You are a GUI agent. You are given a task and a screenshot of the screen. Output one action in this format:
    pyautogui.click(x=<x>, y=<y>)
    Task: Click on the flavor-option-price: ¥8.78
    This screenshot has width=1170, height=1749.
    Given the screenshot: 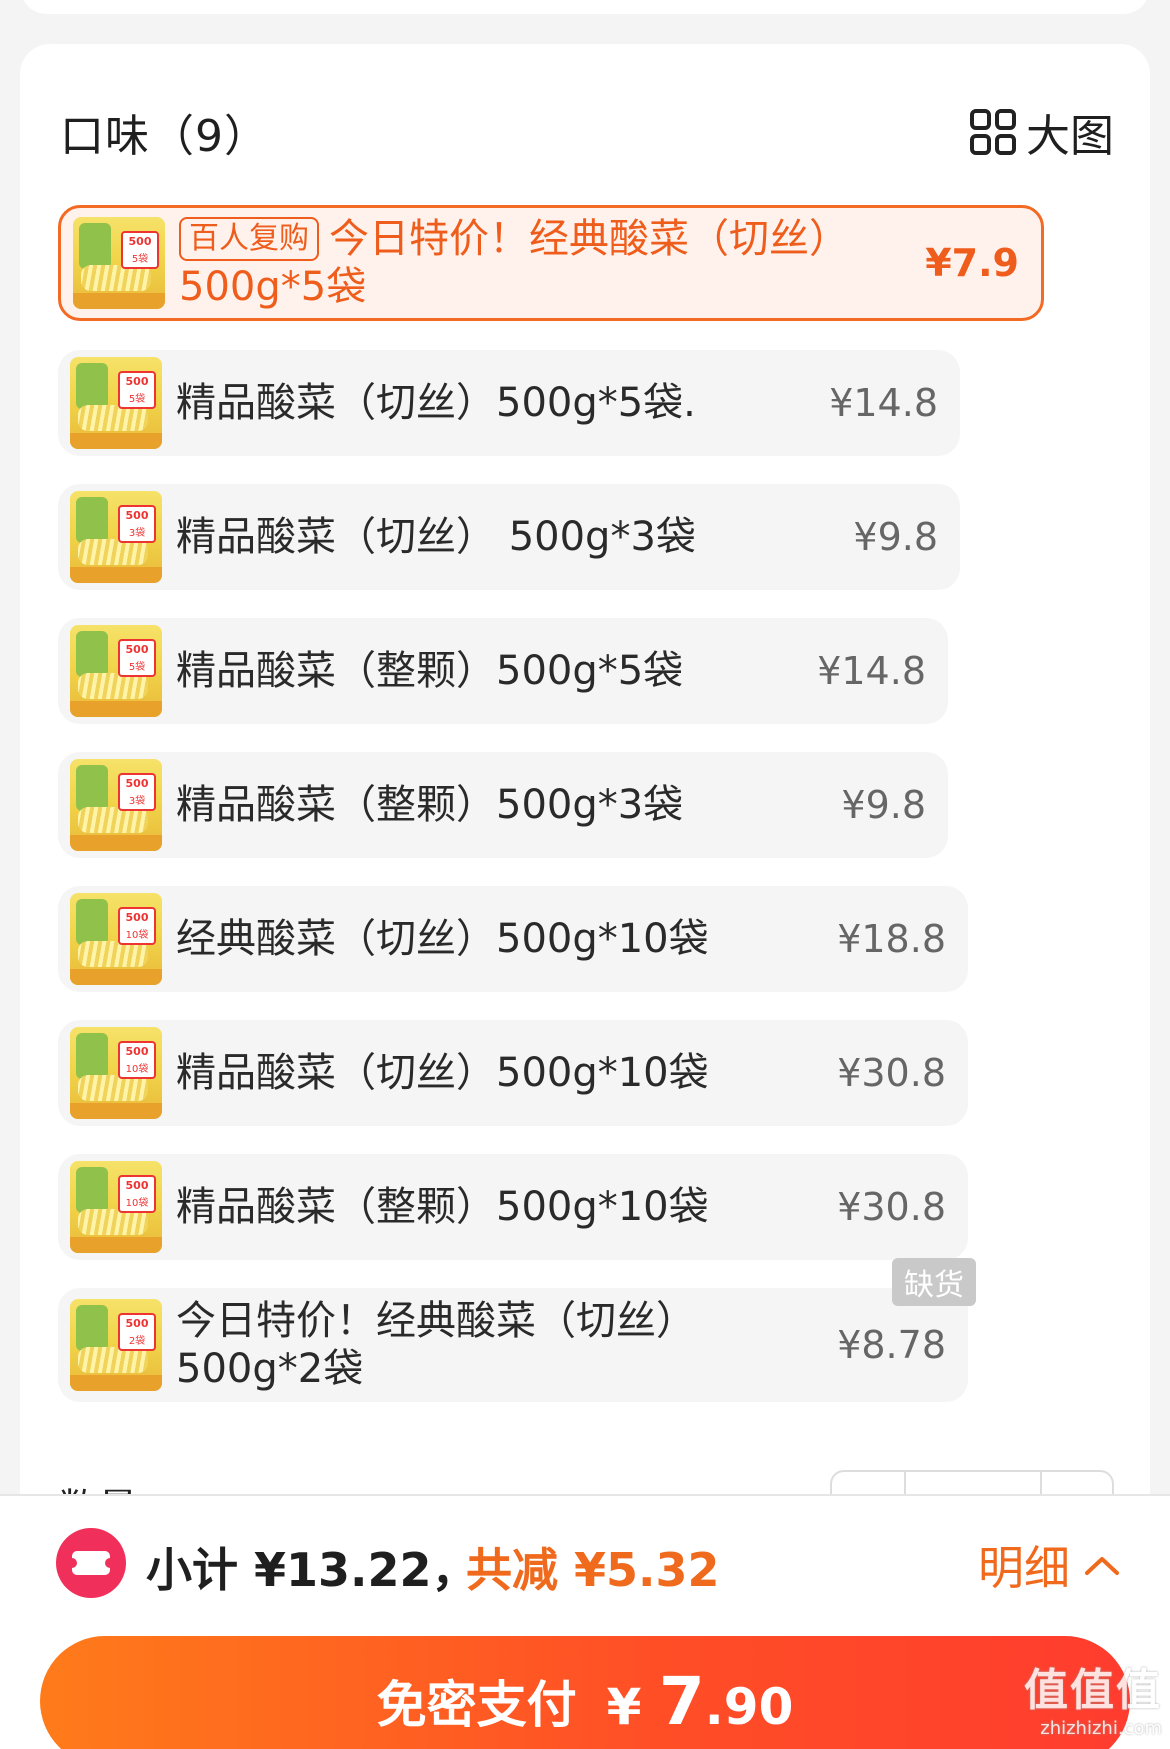 What is the action you would take?
    pyautogui.click(x=891, y=1345)
    